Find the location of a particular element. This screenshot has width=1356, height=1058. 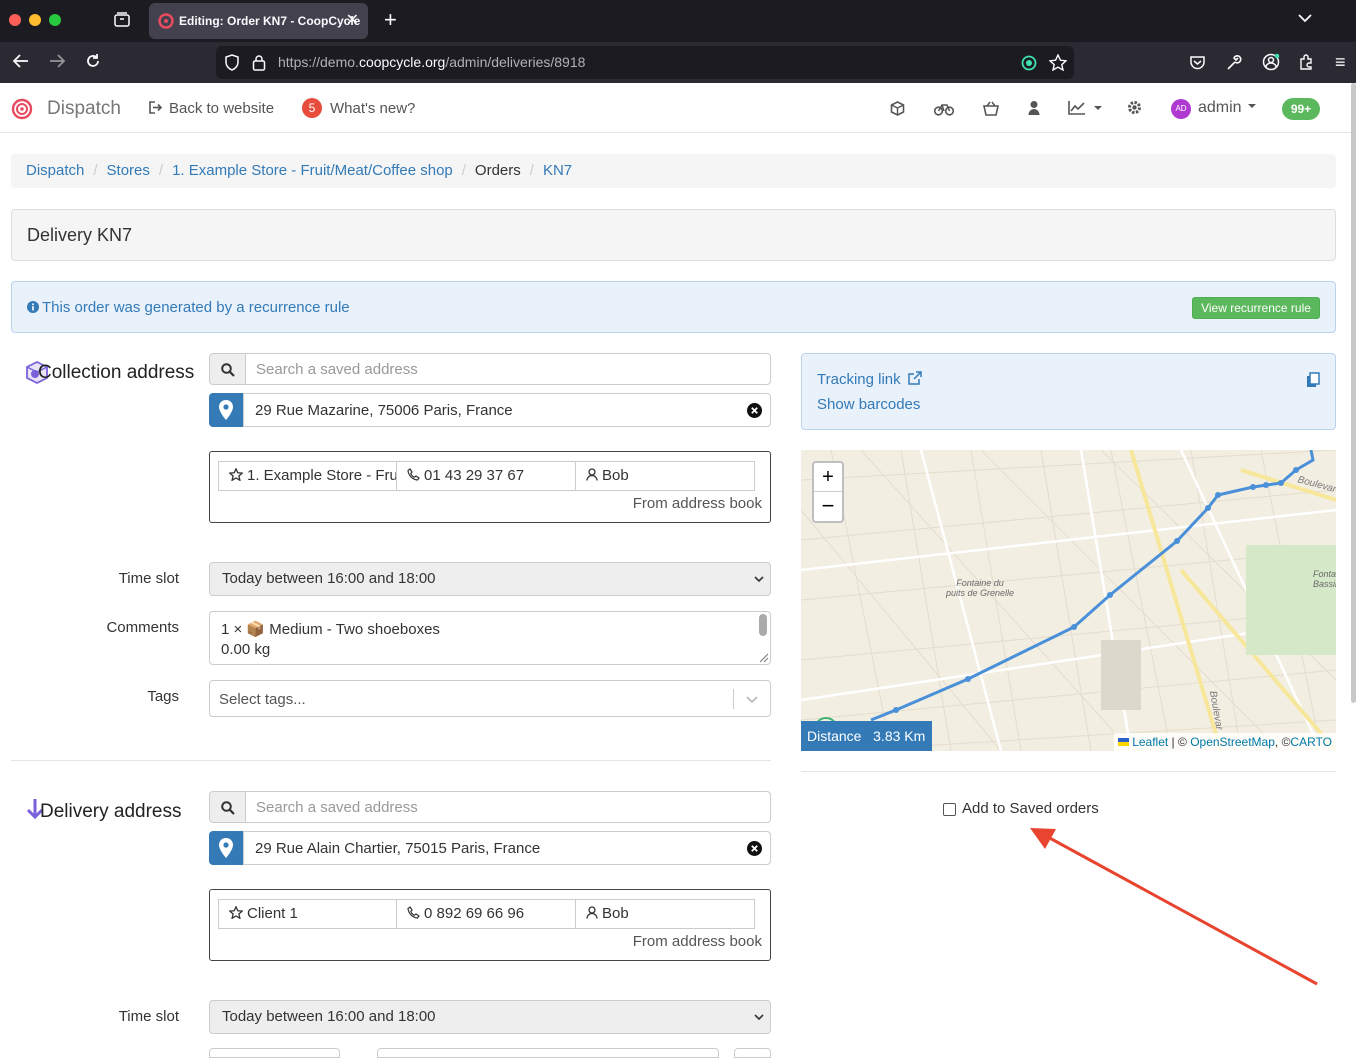

back-icon is located at coordinates (21, 63).